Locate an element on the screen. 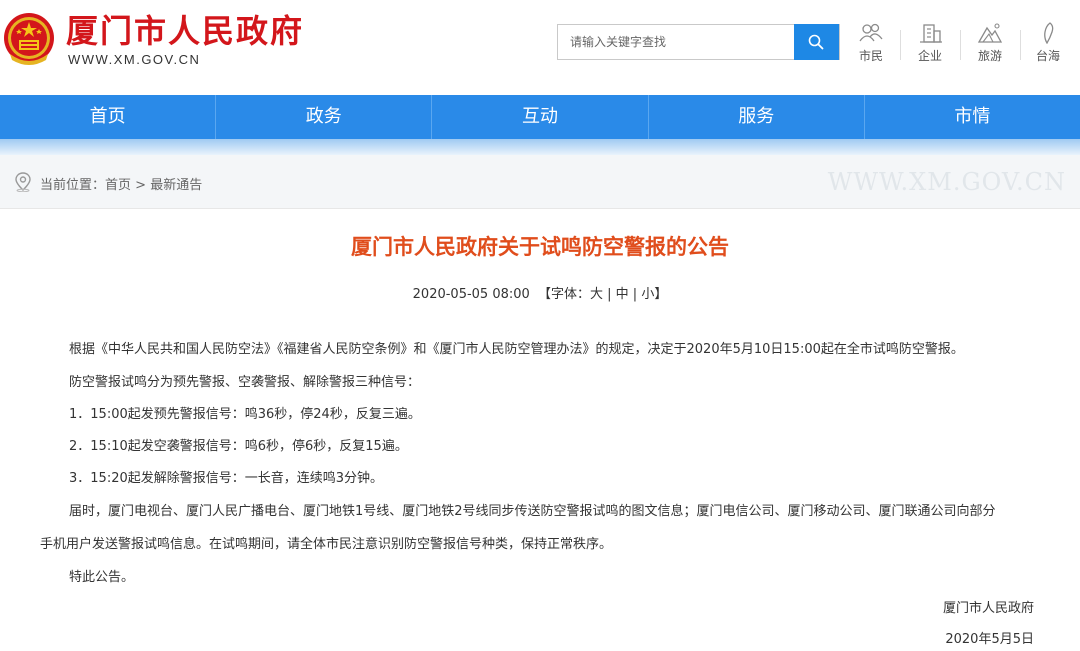  article-paragraph: 3．15:20起发解除警报信号：一长音，连续鸣3分钟。 is located at coordinates (226, 478).